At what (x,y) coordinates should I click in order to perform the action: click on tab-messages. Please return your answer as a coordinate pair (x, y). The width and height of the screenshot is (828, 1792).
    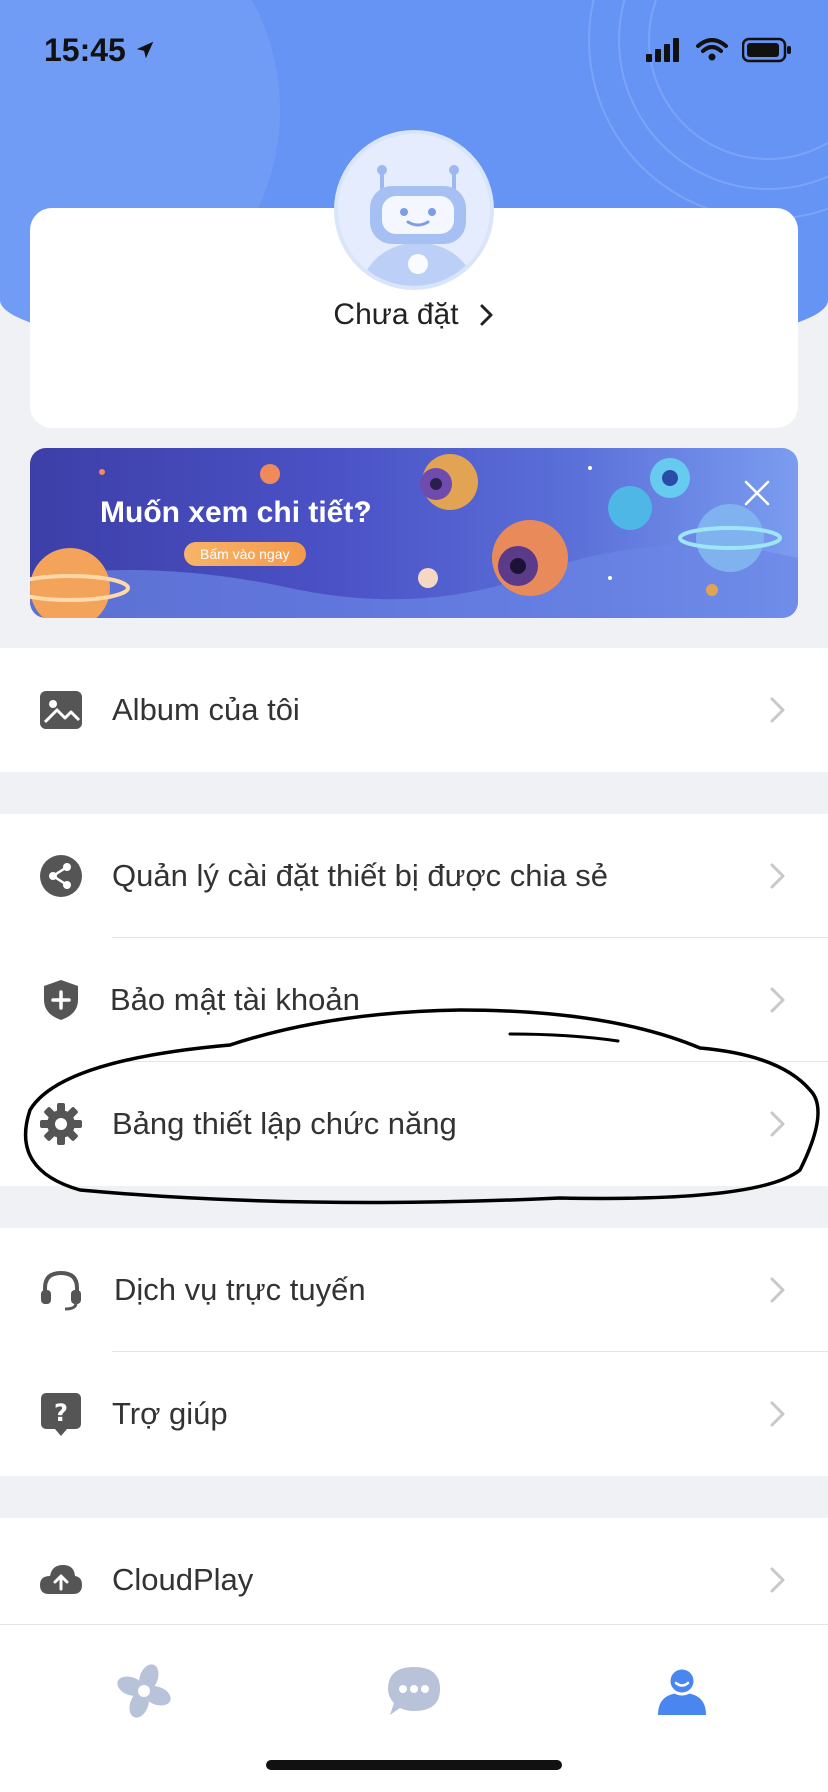
    Looking at the image, I should click on (414, 1691).